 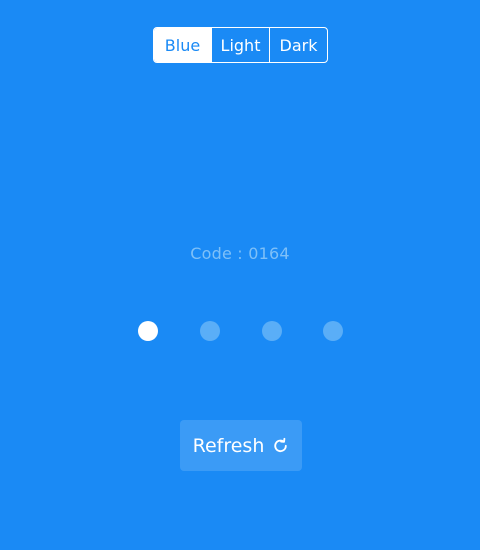 I want to click on refresh-icon, so click(x=280, y=445).